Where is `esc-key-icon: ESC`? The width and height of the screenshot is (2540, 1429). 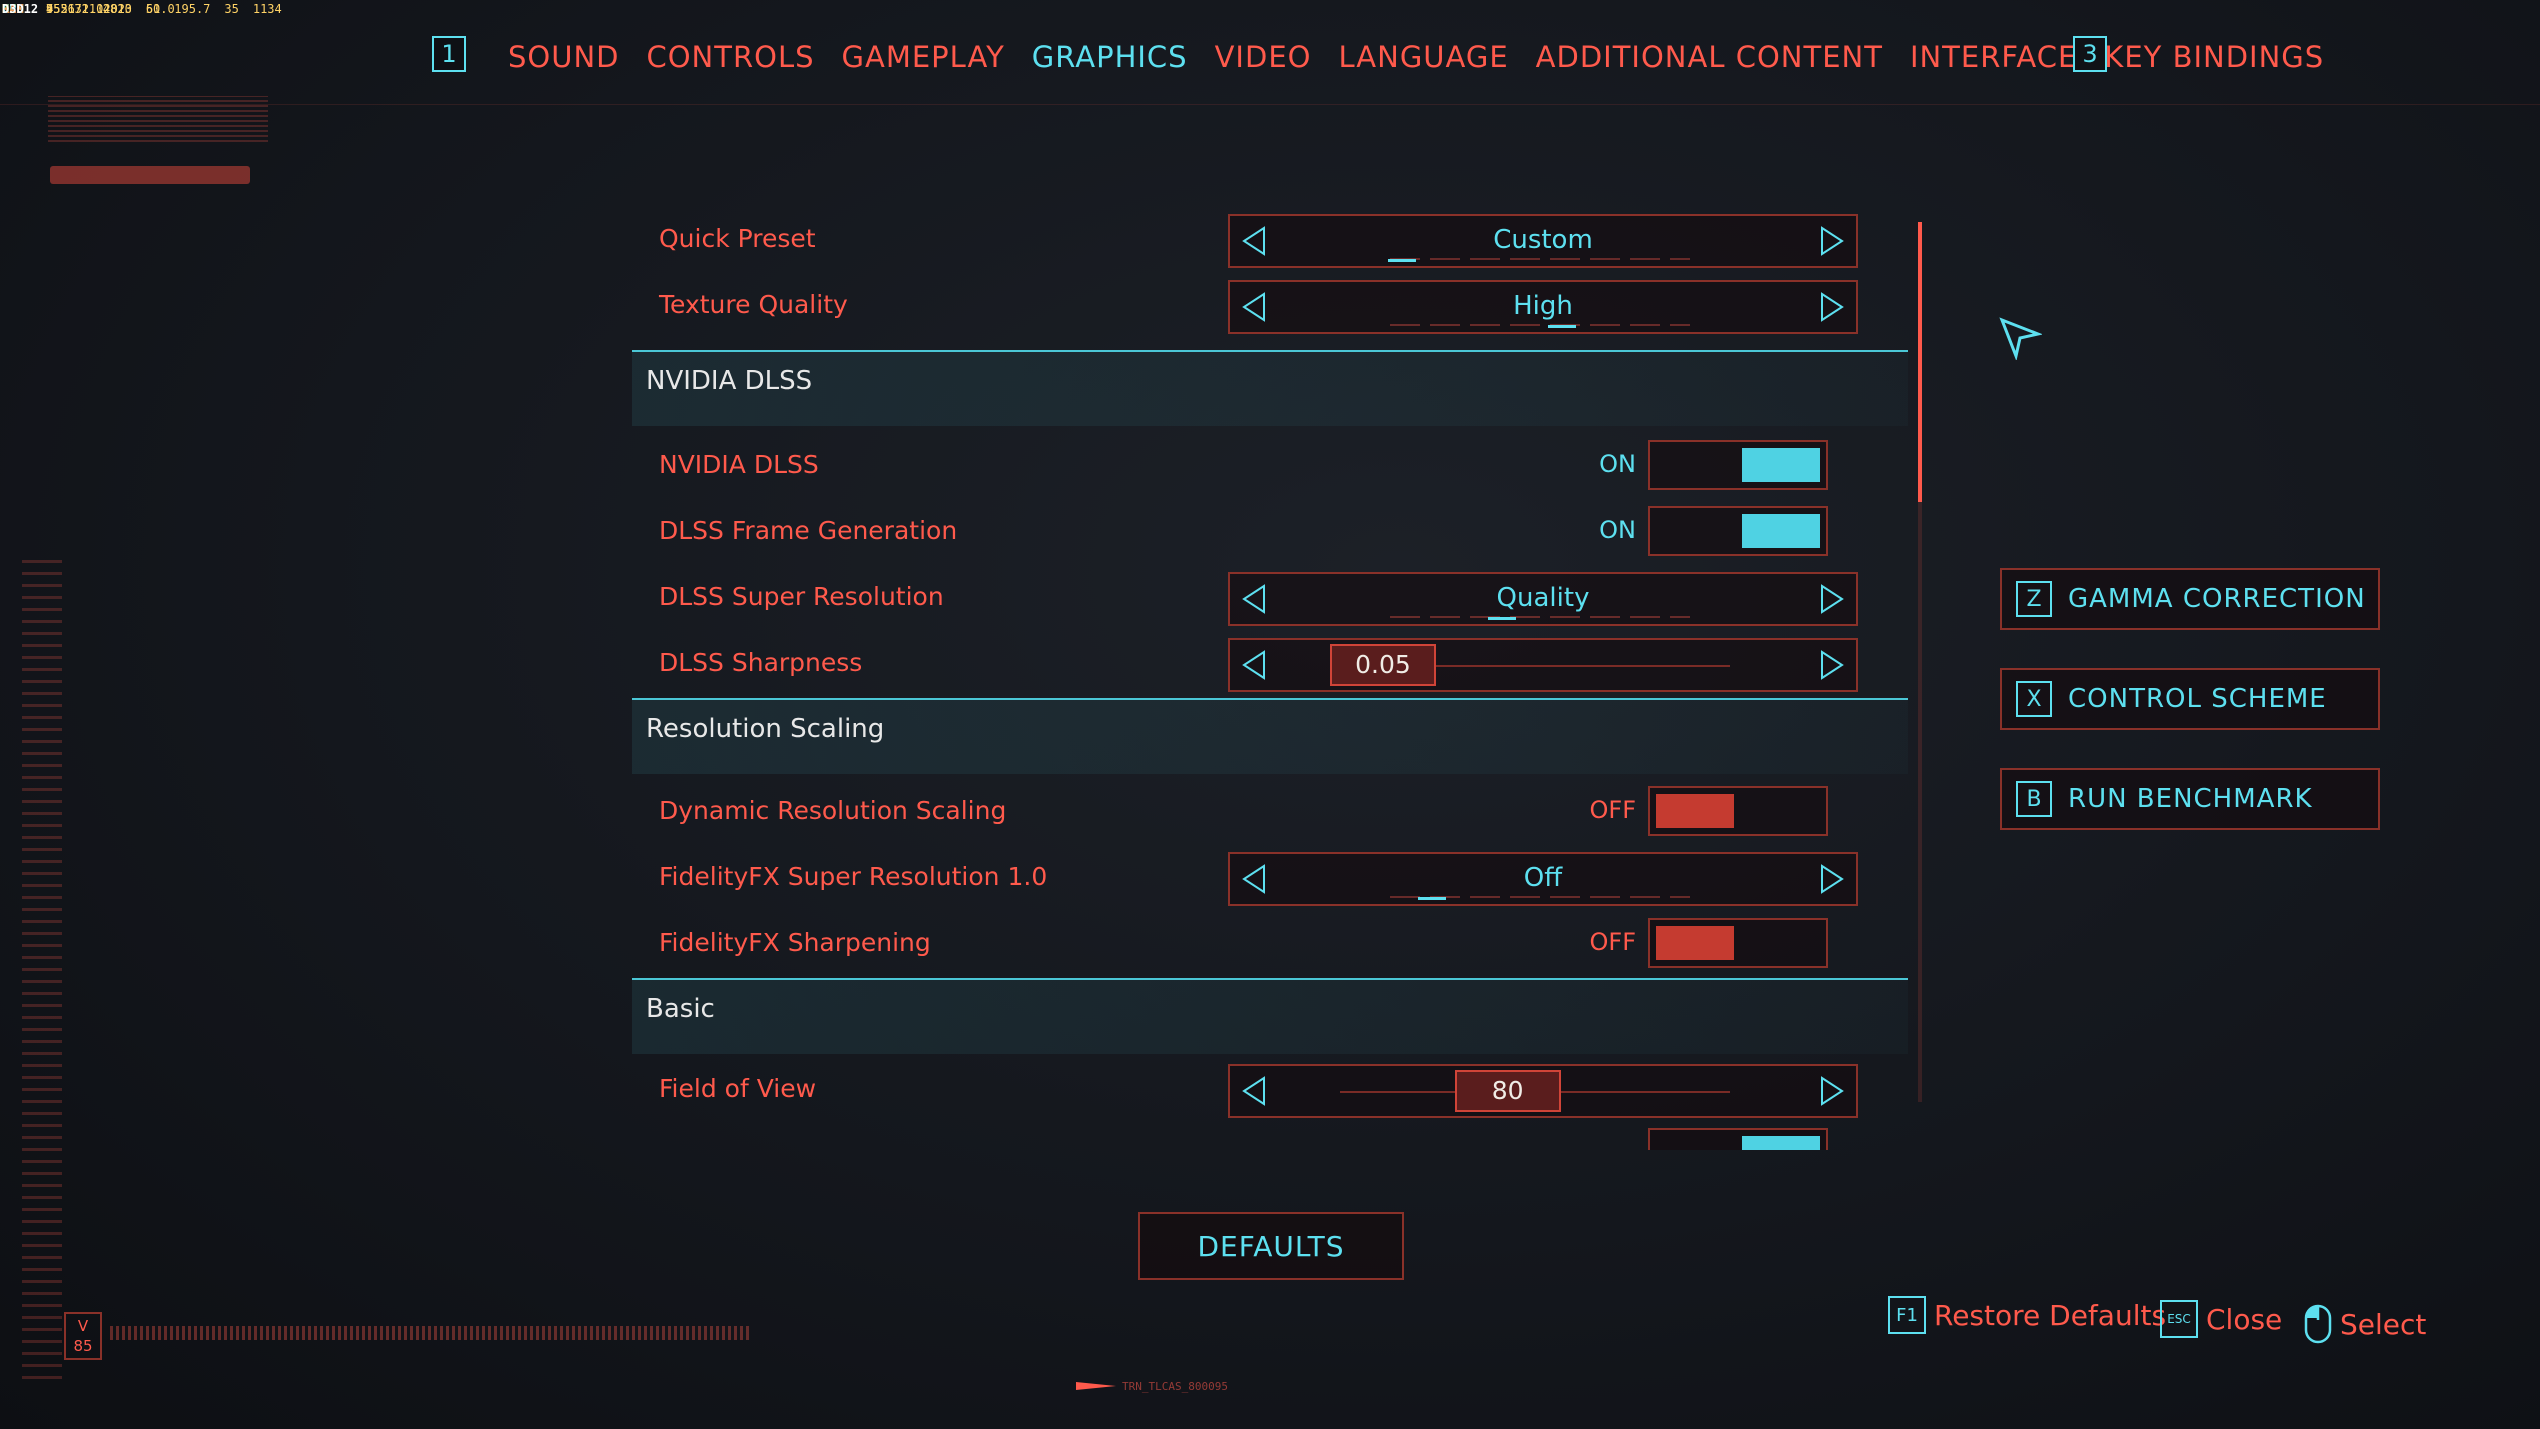
esc-key-icon: ESC is located at coordinates (2179, 1319).